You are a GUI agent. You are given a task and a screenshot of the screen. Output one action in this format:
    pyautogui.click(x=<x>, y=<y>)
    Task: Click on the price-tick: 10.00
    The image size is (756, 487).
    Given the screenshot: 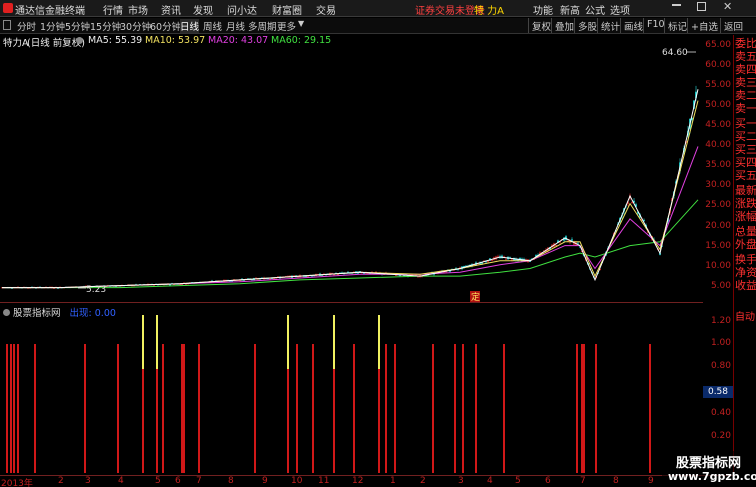 What is the action you would take?
    pyautogui.click(x=718, y=266)
    